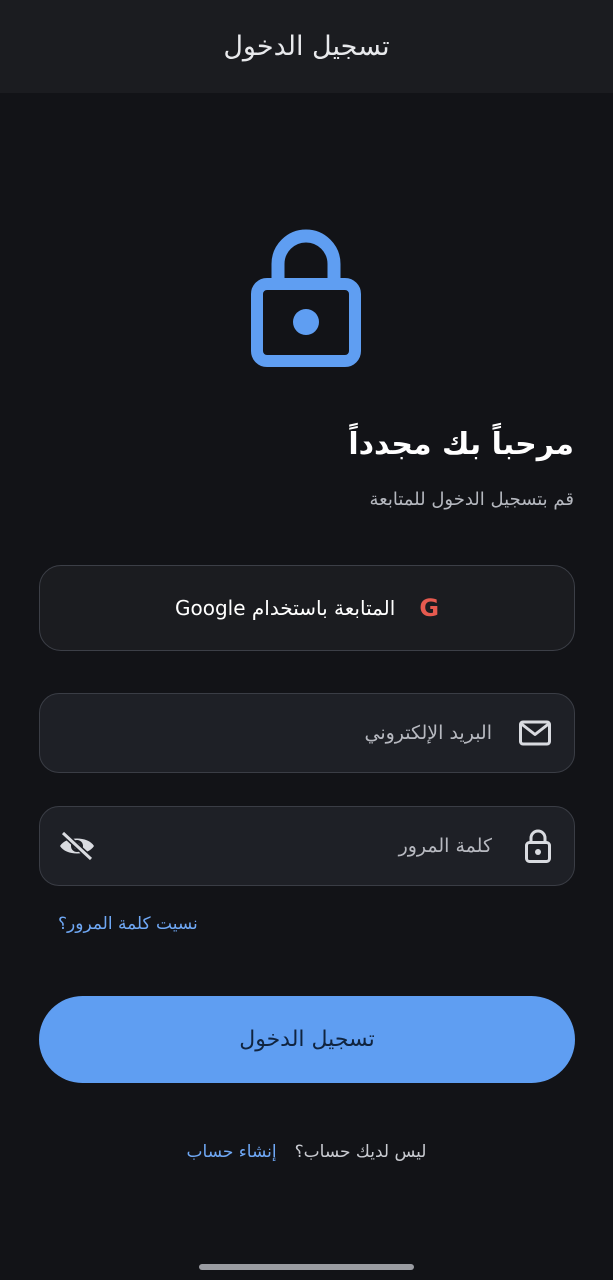 The width and height of the screenshot is (613, 1280). I want to click on password-field, so click(307, 846).